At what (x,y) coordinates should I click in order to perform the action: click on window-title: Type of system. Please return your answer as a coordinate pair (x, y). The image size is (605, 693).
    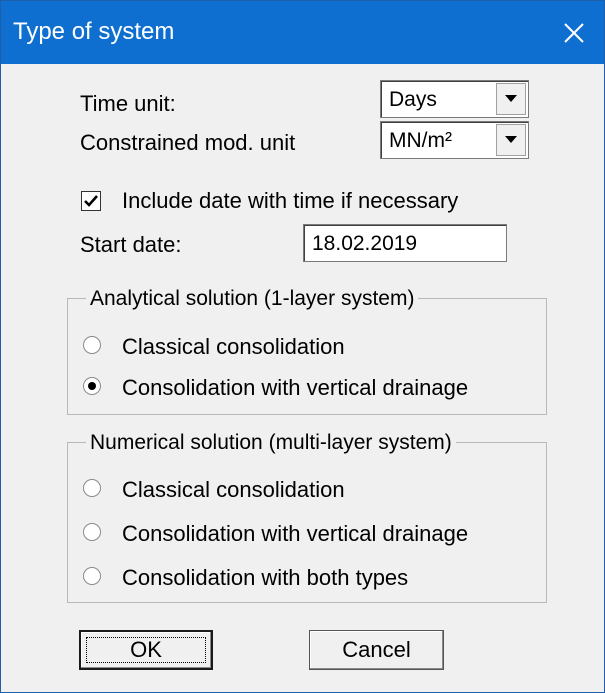
    Looking at the image, I should click on (94, 31).